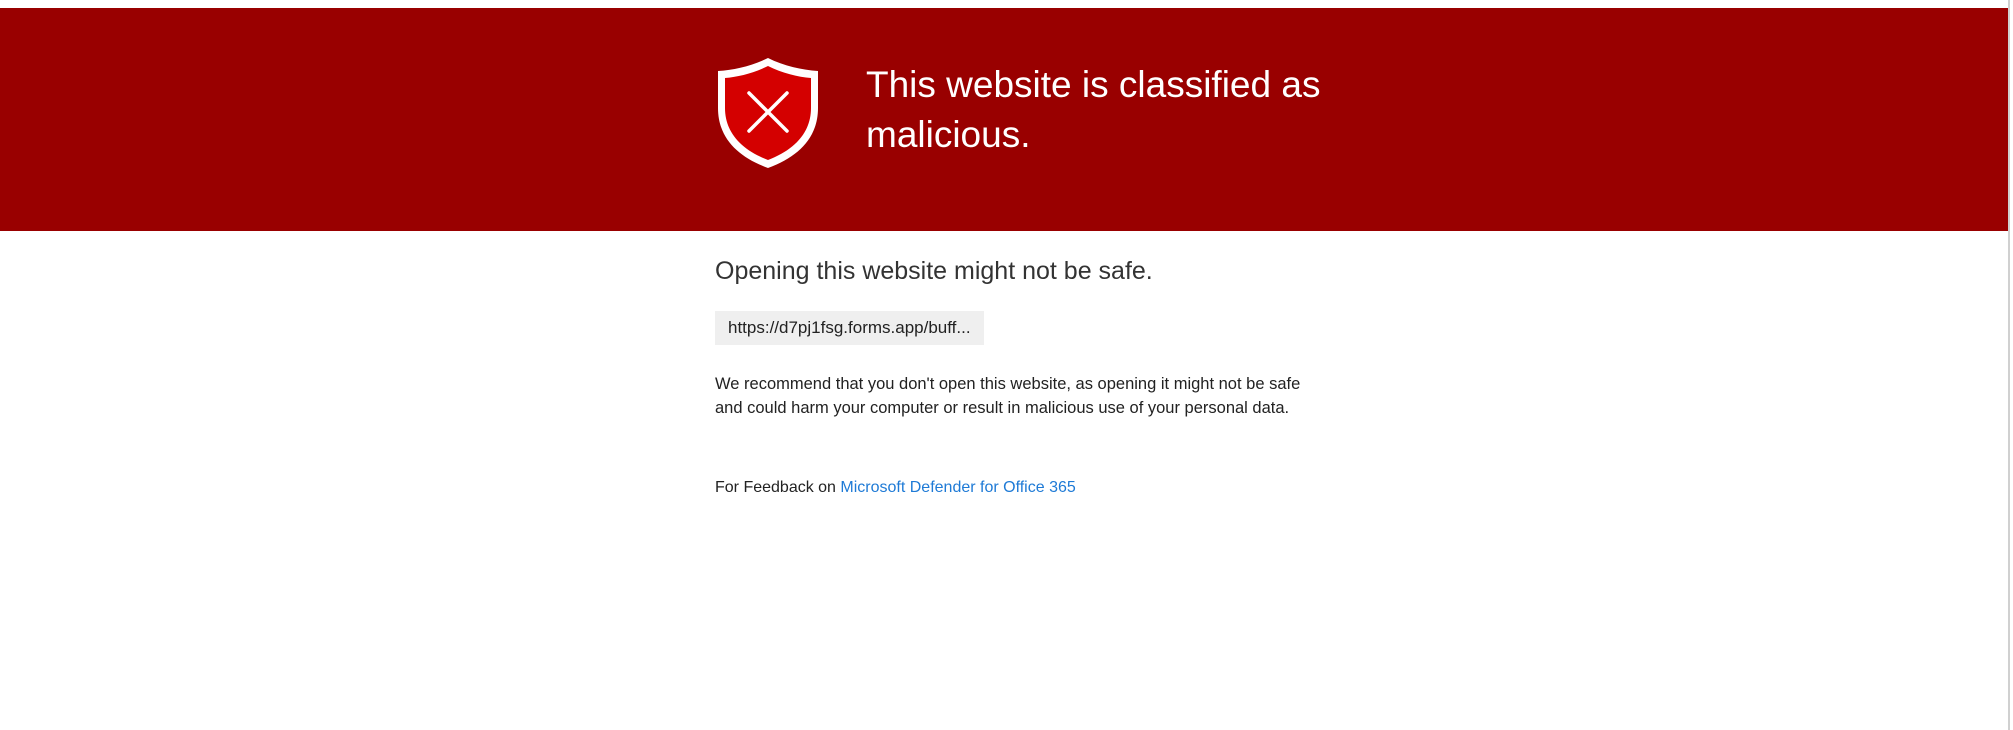 The height and width of the screenshot is (730, 2013). I want to click on warning-title: This website is classified as malicious., so click(1093, 109).